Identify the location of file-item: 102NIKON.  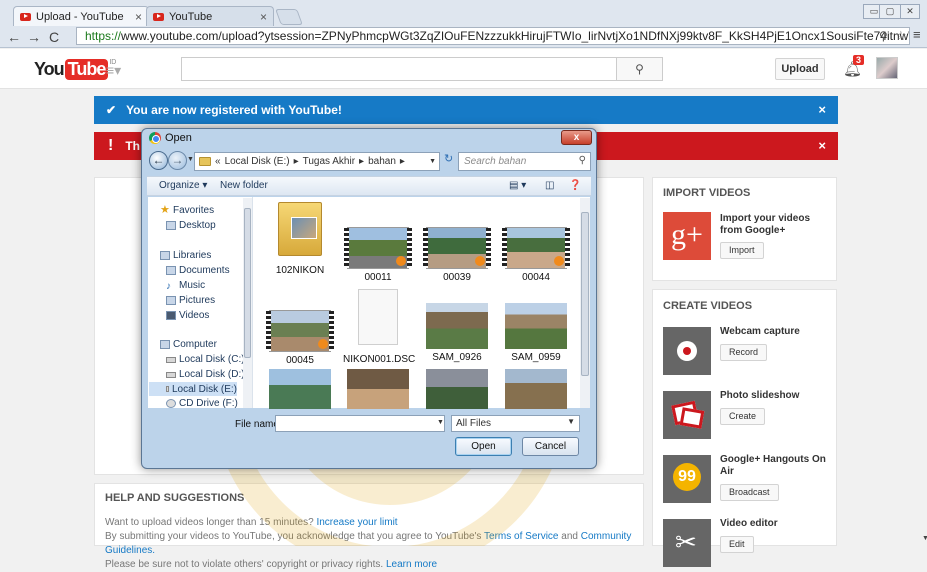
(300, 239).